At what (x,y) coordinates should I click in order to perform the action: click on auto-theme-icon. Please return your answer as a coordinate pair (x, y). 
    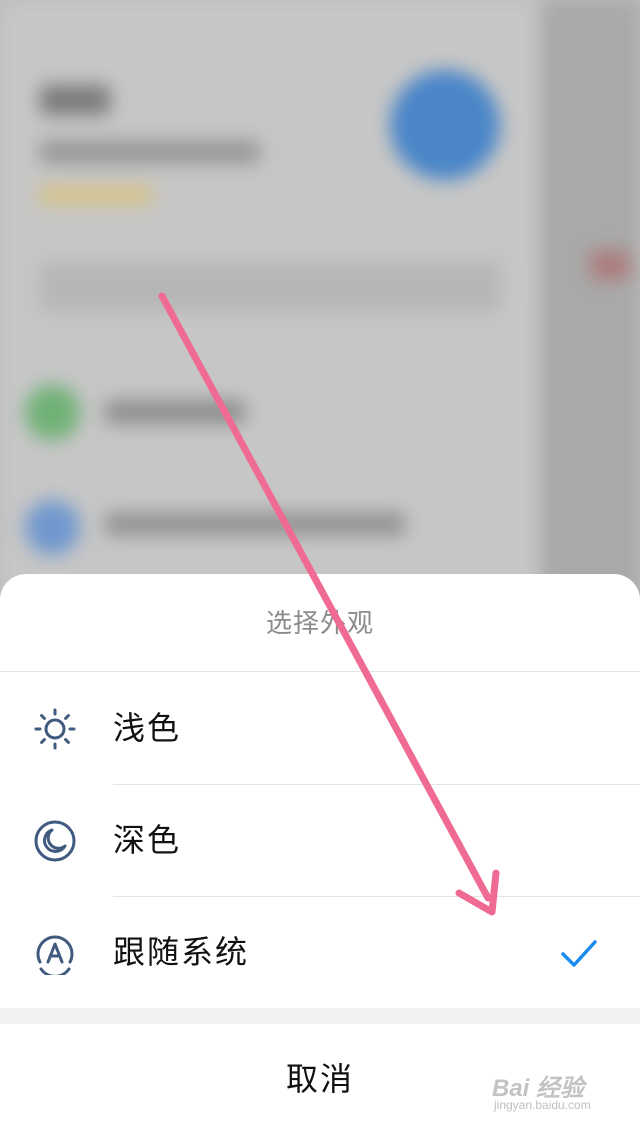
    Looking at the image, I should click on (55, 955).